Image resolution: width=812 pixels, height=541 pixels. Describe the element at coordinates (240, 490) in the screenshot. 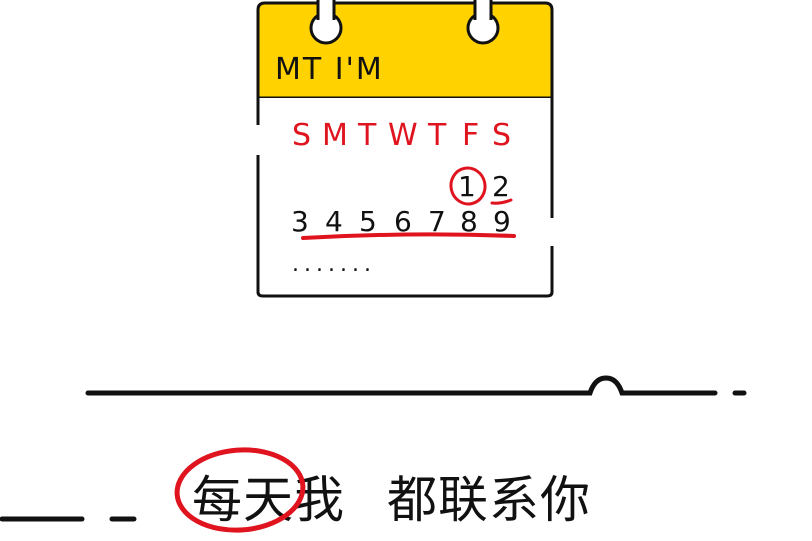

I see `slogan-circle-mark` at that location.